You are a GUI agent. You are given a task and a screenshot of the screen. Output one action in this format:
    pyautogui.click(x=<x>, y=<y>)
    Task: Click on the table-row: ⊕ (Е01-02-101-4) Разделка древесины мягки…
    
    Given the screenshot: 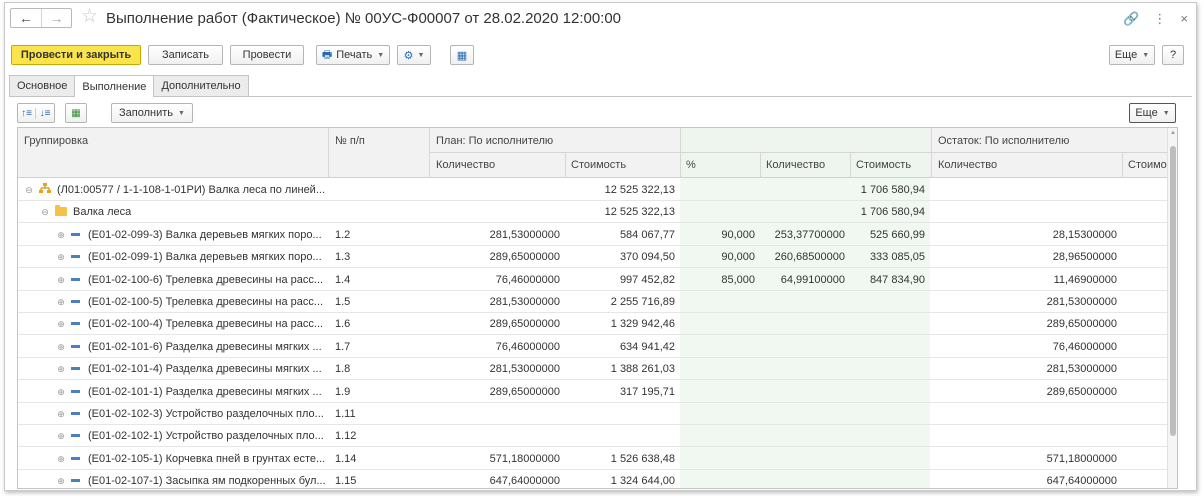 What is the action you would take?
    pyautogui.click(x=593, y=369)
    